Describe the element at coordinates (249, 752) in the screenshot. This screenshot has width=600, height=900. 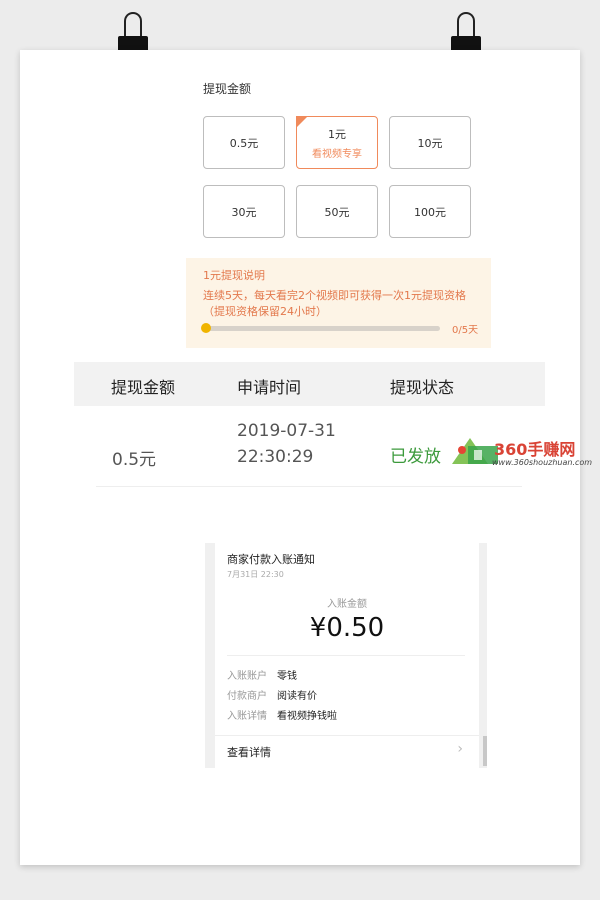
I see `view-details-link: 查看详情` at that location.